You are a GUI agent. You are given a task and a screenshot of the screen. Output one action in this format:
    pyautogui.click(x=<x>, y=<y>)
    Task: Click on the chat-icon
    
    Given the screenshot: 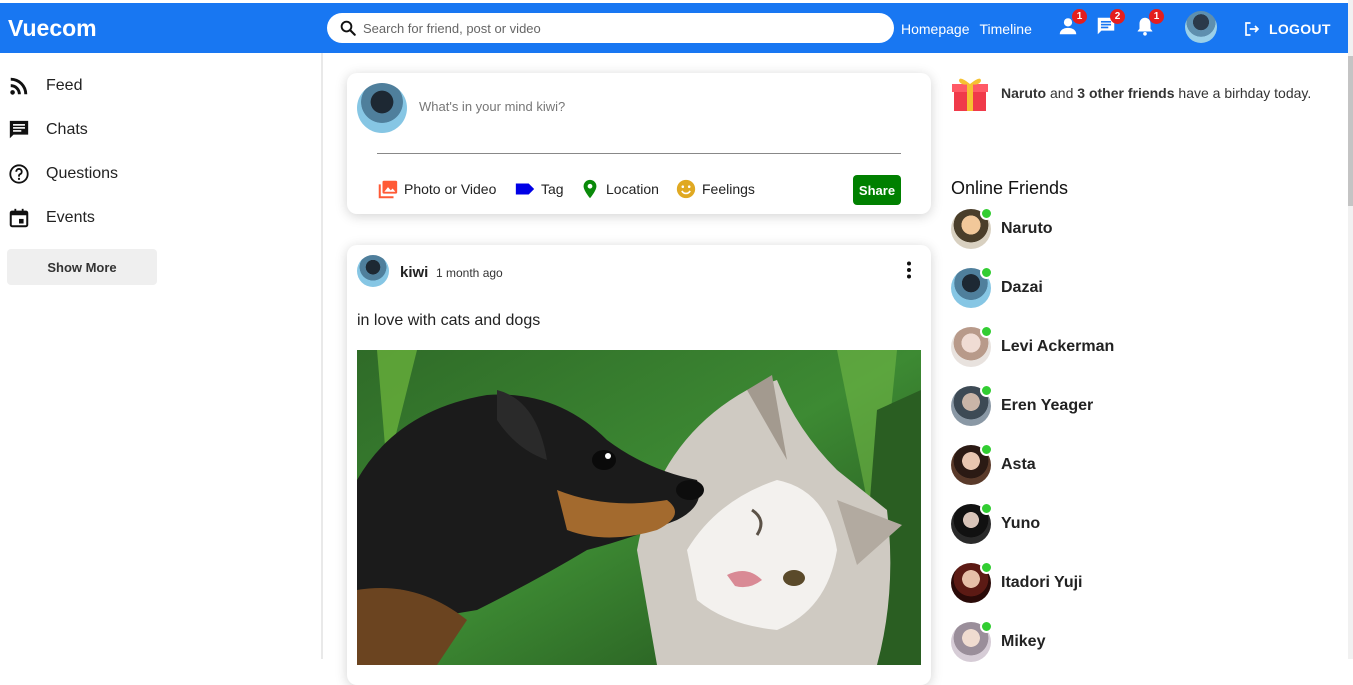 What is the action you would take?
    pyautogui.click(x=19, y=129)
    